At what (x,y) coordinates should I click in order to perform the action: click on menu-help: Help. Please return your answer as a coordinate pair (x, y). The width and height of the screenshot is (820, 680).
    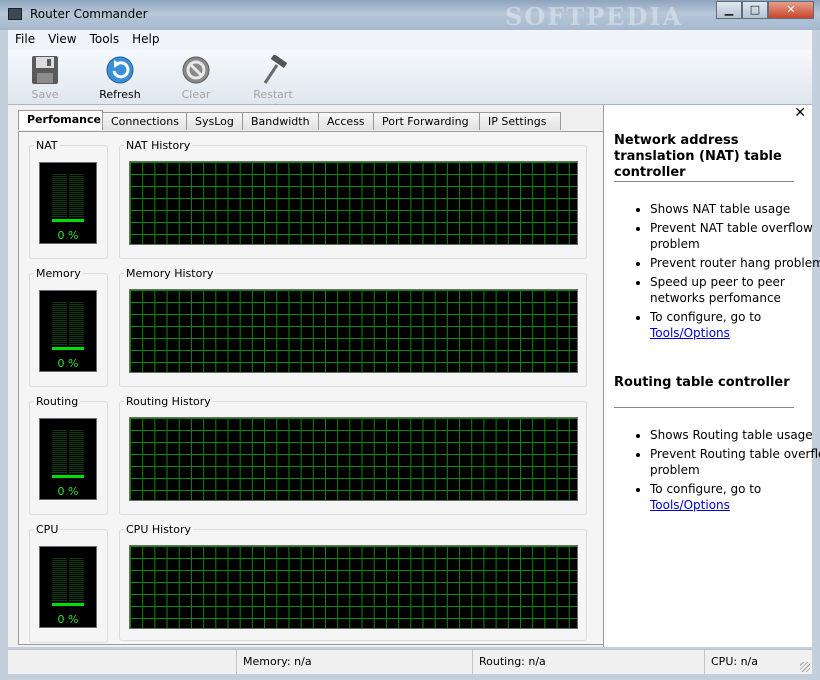
    Looking at the image, I should click on (145, 38).